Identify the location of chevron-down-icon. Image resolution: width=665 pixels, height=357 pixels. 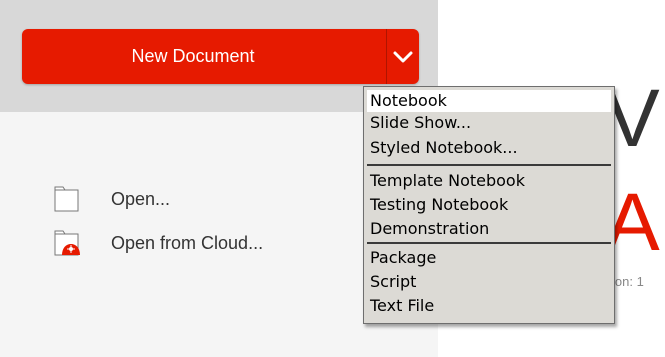
(403, 57).